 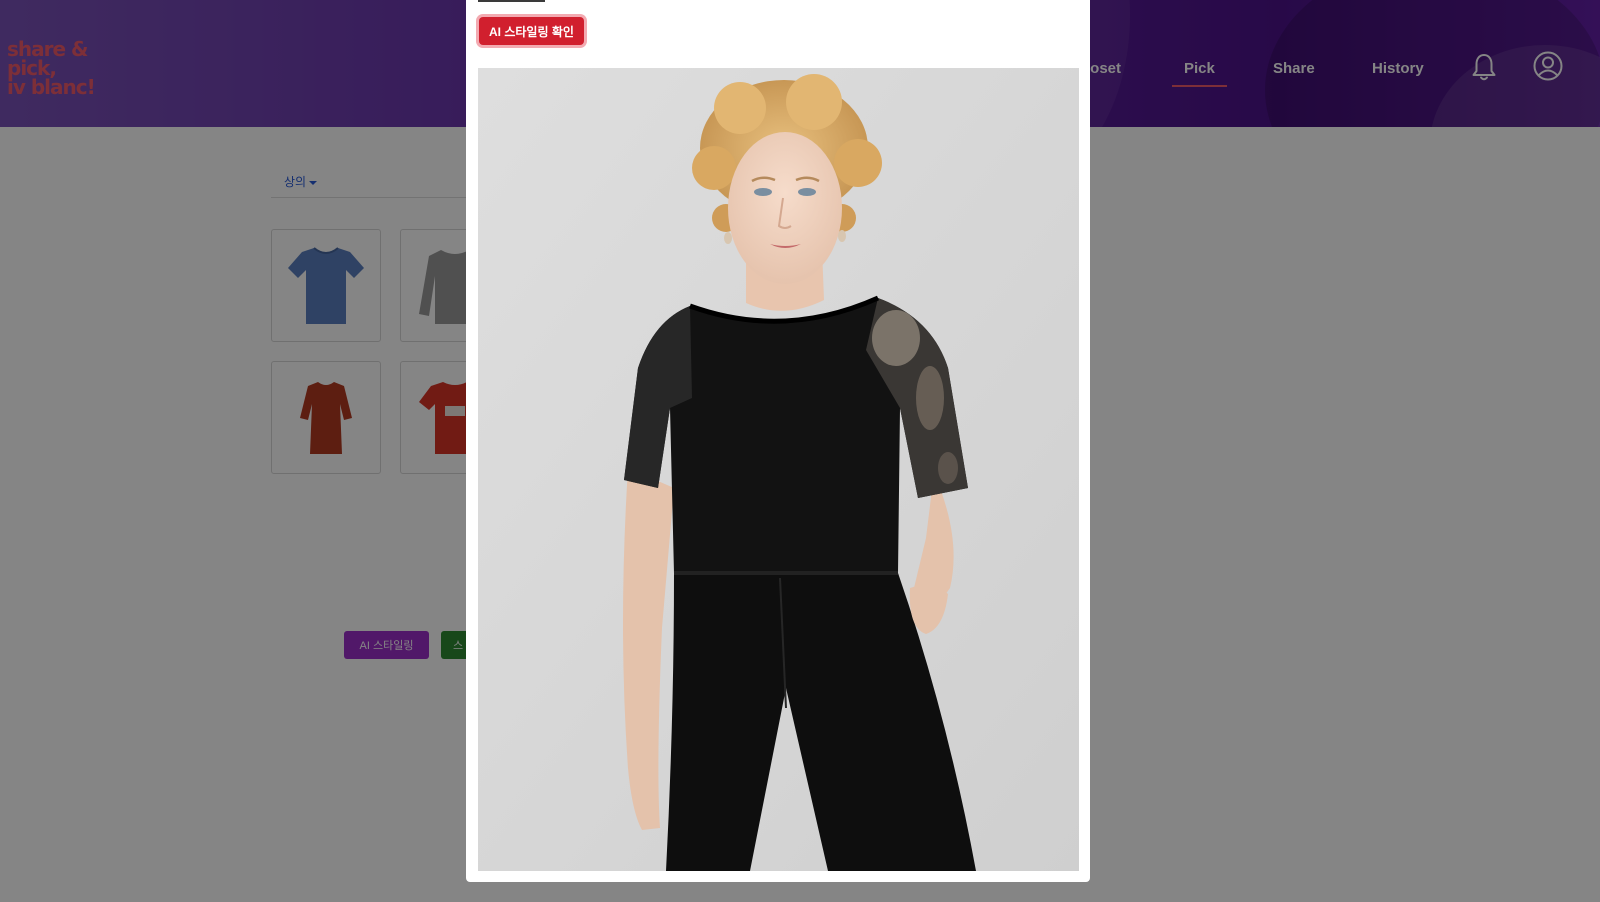 What do you see at coordinates (531, 31) in the screenshot?
I see `ai-styling-confirm-button: AI 스타일링 확인` at bounding box center [531, 31].